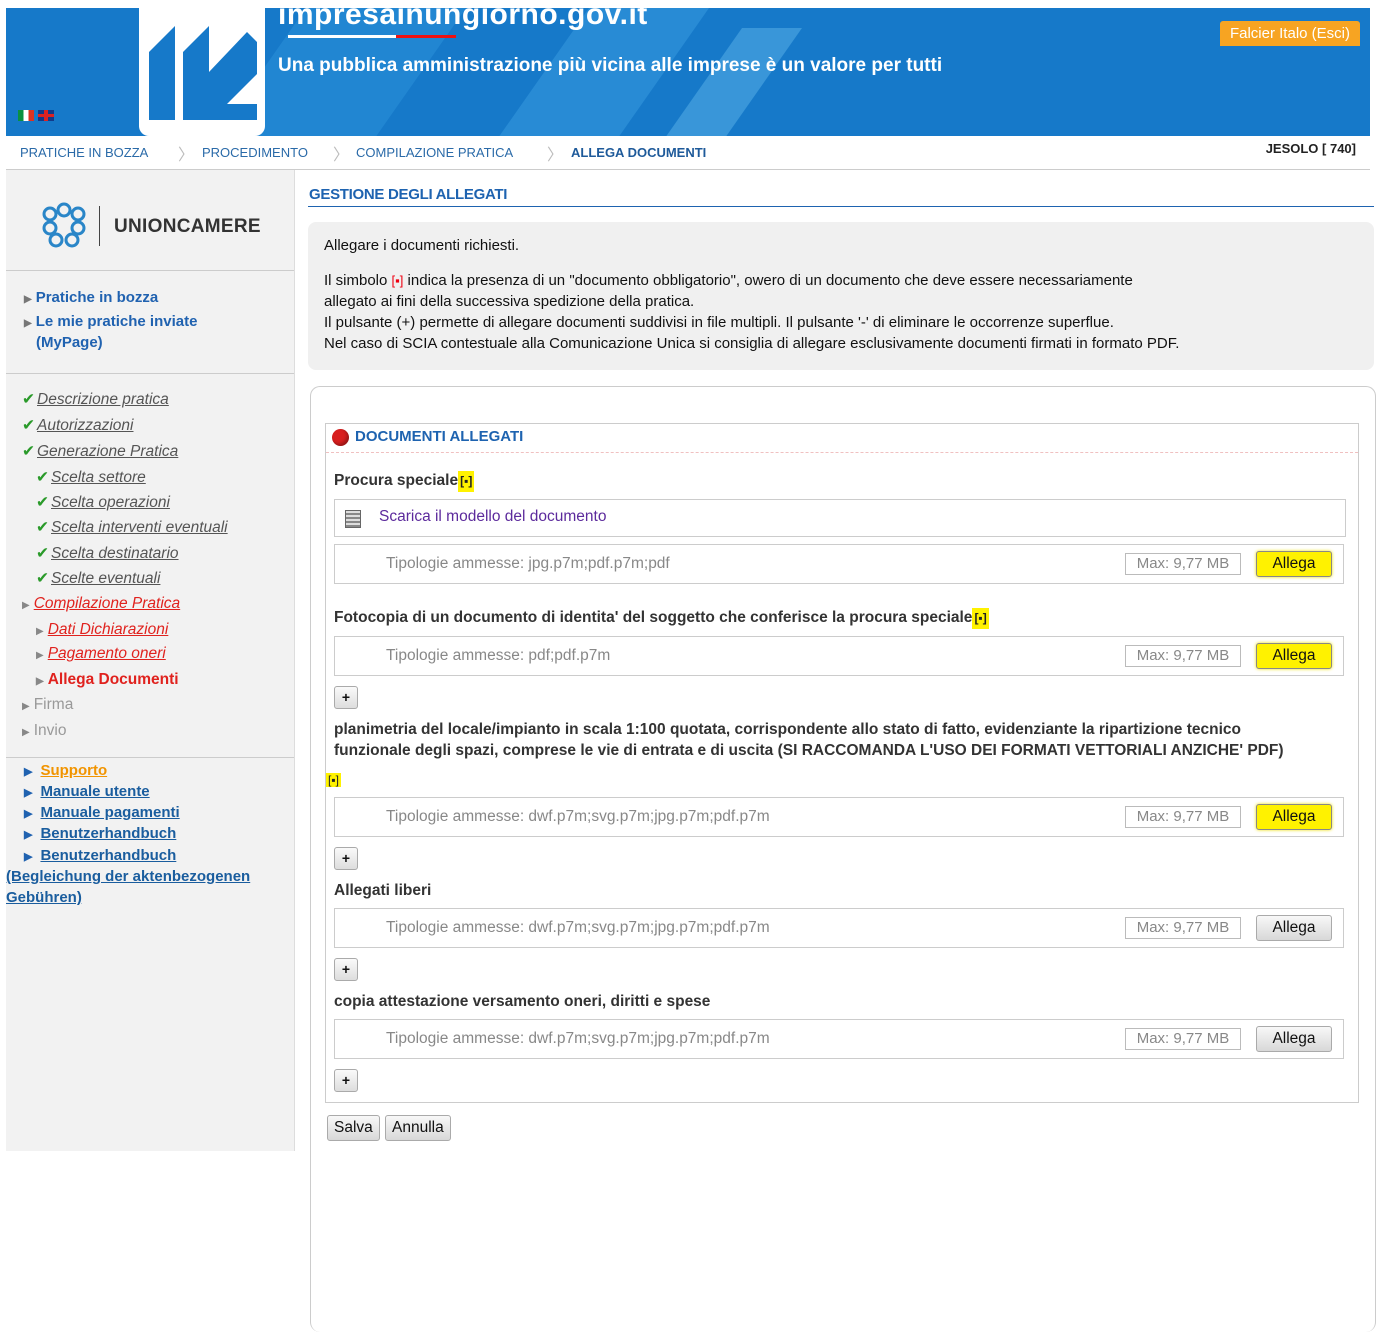 Image resolution: width=1376 pixels, height=1332 pixels. What do you see at coordinates (353, 1128) in the screenshot?
I see `save-button: Salva` at bounding box center [353, 1128].